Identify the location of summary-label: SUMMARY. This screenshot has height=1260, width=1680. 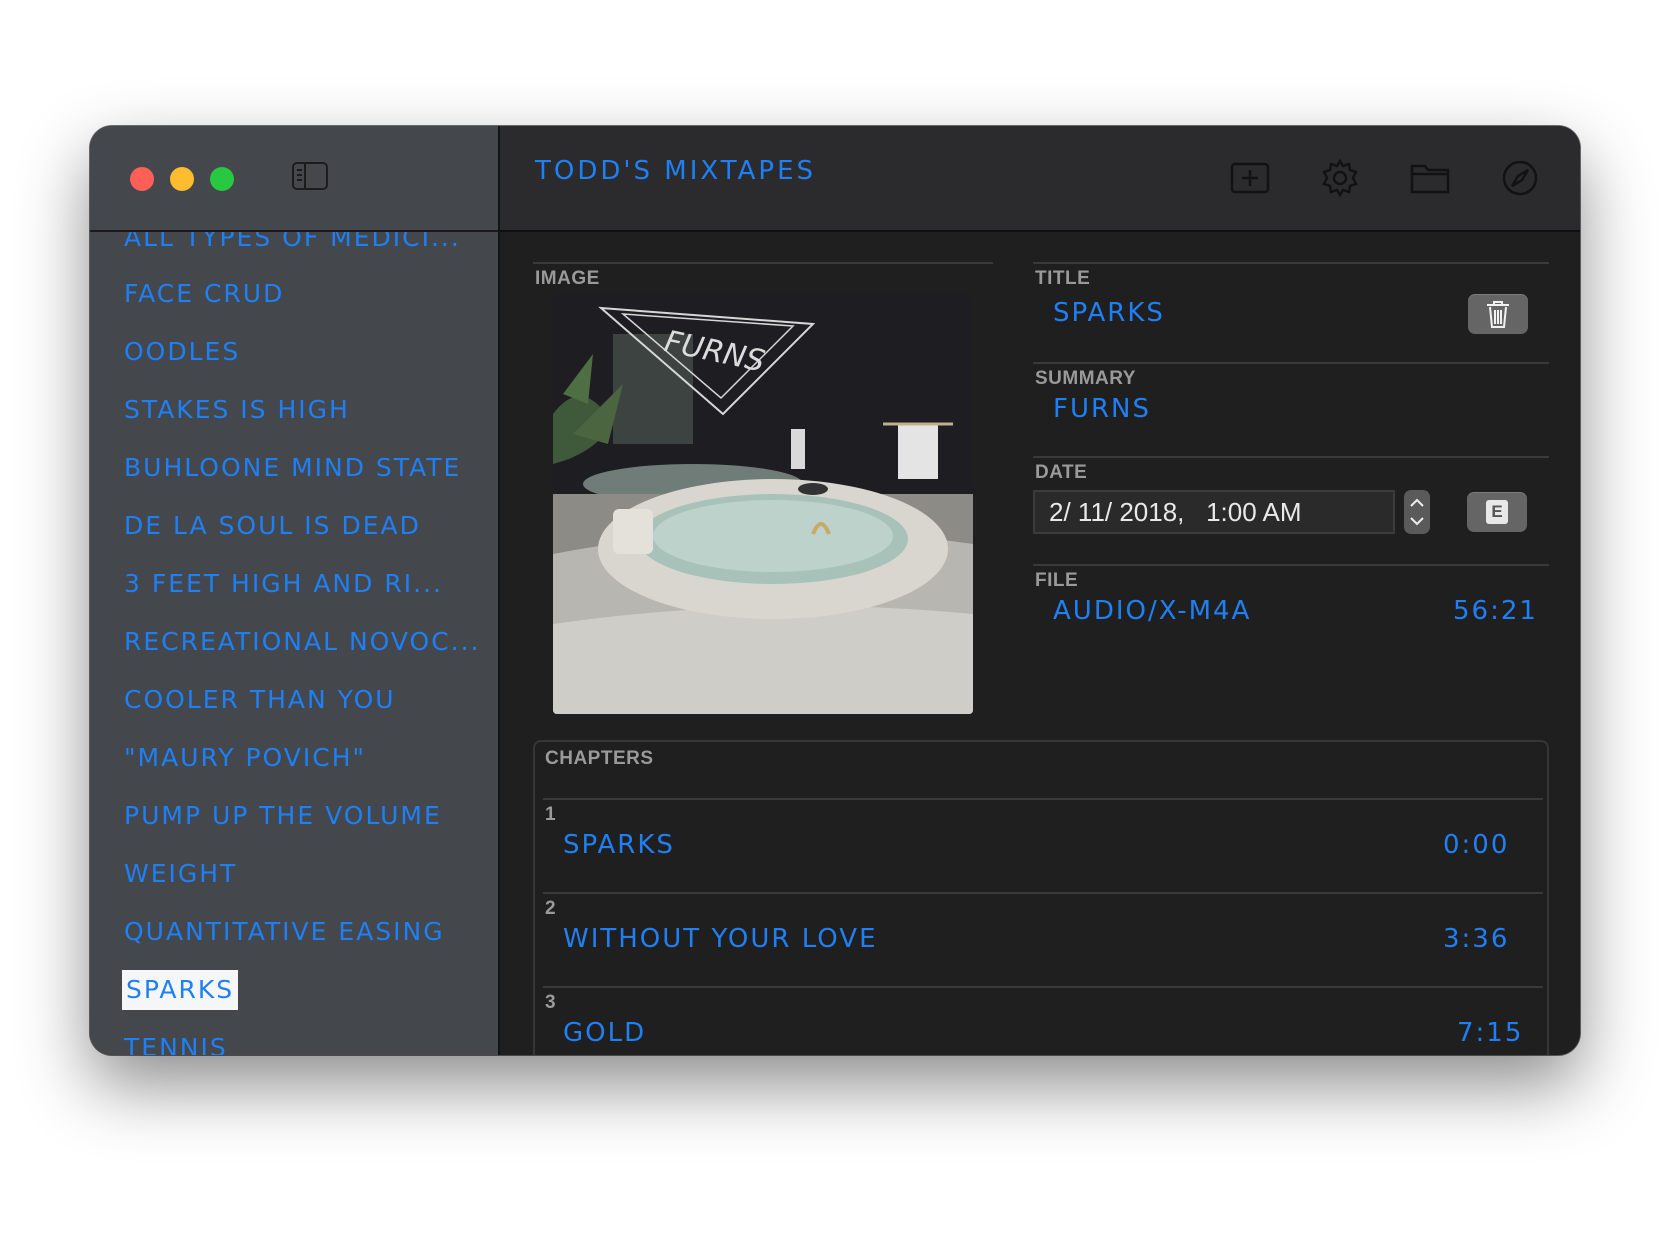
(1085, 378).